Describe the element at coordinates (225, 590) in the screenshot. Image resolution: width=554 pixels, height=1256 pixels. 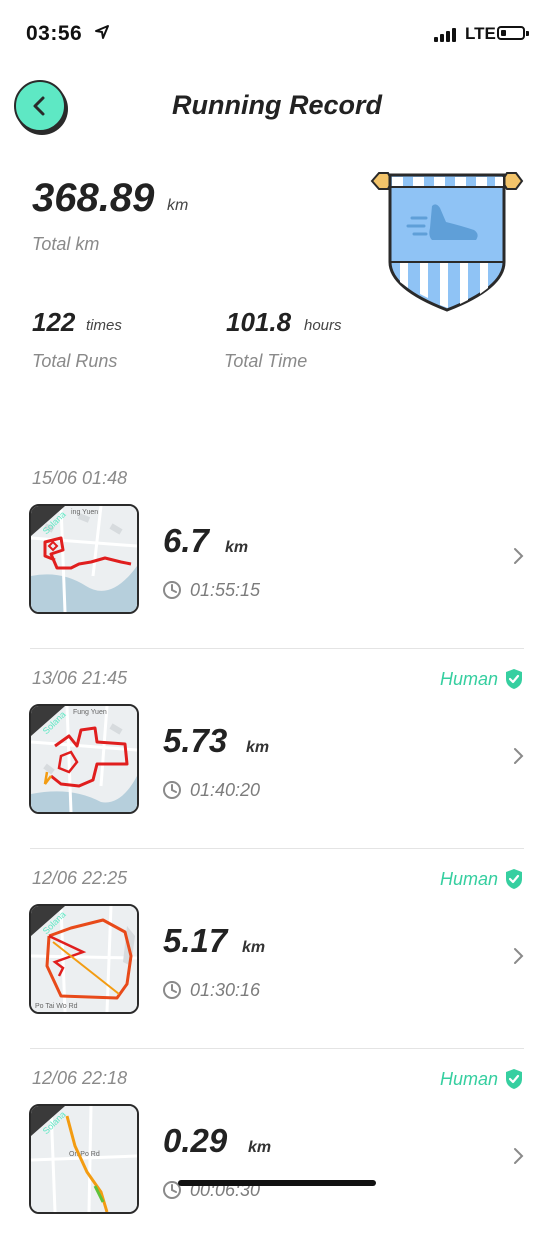
I see `record-duration: 01:55:15` at that location.